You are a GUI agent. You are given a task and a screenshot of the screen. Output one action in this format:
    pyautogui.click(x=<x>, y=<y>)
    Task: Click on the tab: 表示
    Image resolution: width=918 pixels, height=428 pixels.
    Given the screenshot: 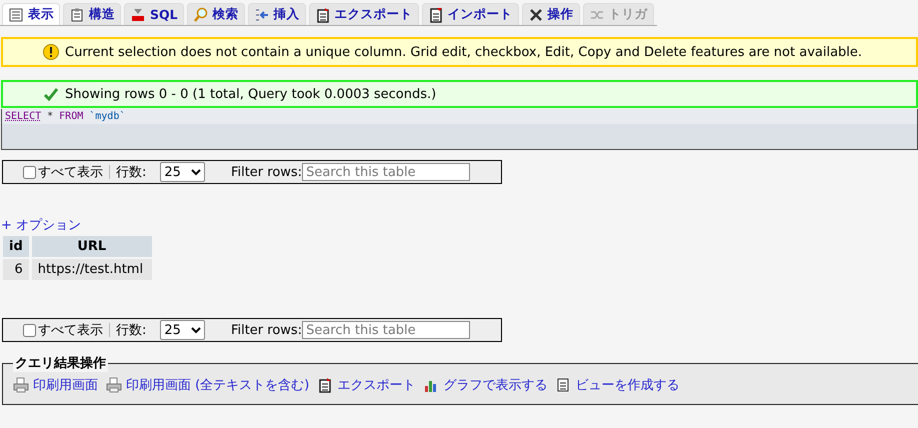 What is the action you would take?
    pyautogui.click(x=31, y=14)
    